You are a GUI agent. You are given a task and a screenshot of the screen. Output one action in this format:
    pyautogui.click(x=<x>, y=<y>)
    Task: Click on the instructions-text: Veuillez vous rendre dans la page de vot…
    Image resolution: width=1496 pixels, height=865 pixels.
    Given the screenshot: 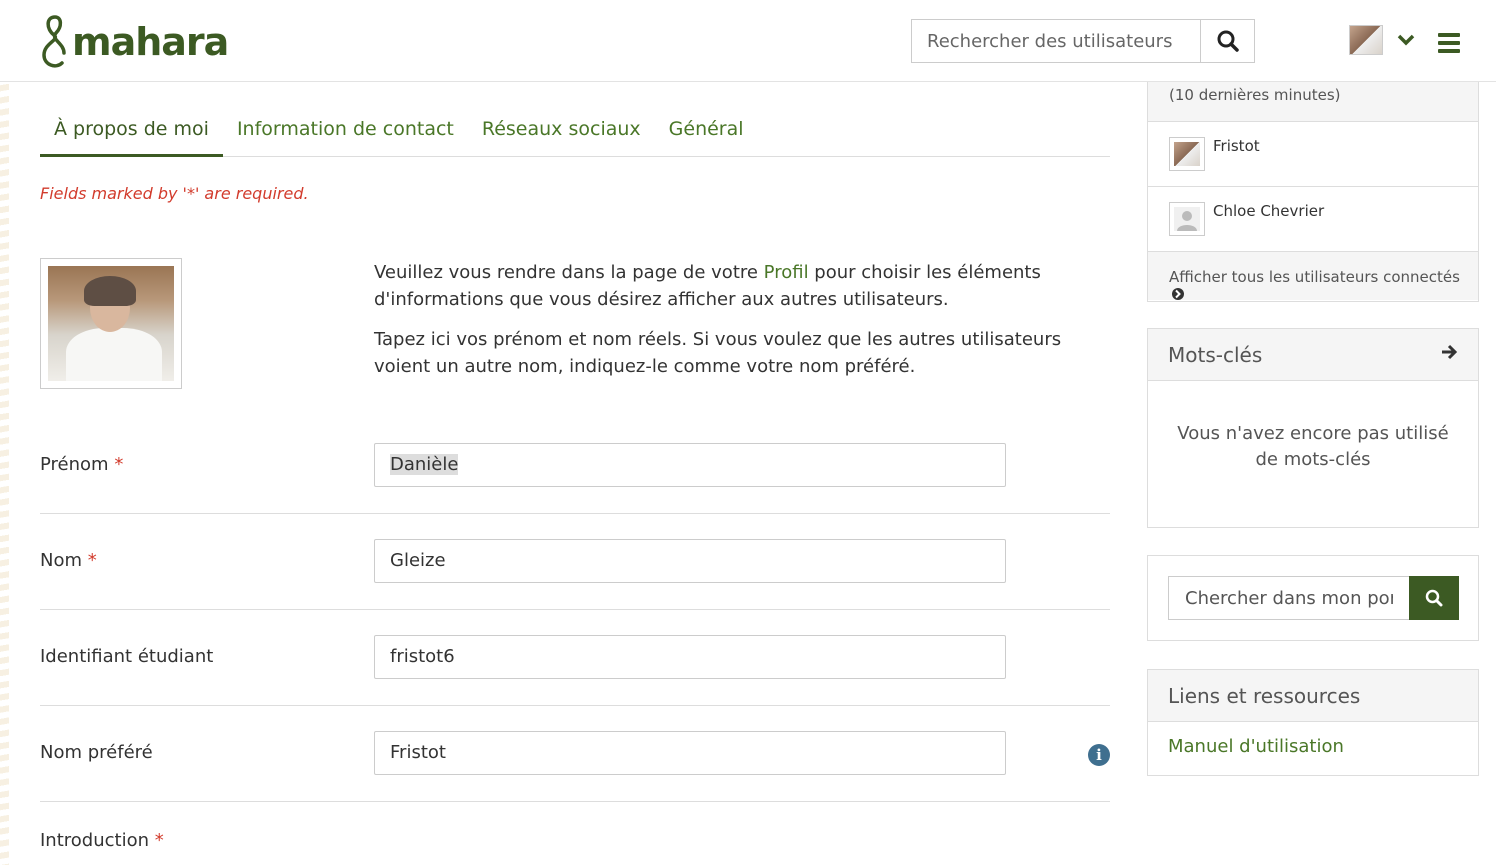 What is the action you would take?
    pyautogui.click(x=569, y=272)
    